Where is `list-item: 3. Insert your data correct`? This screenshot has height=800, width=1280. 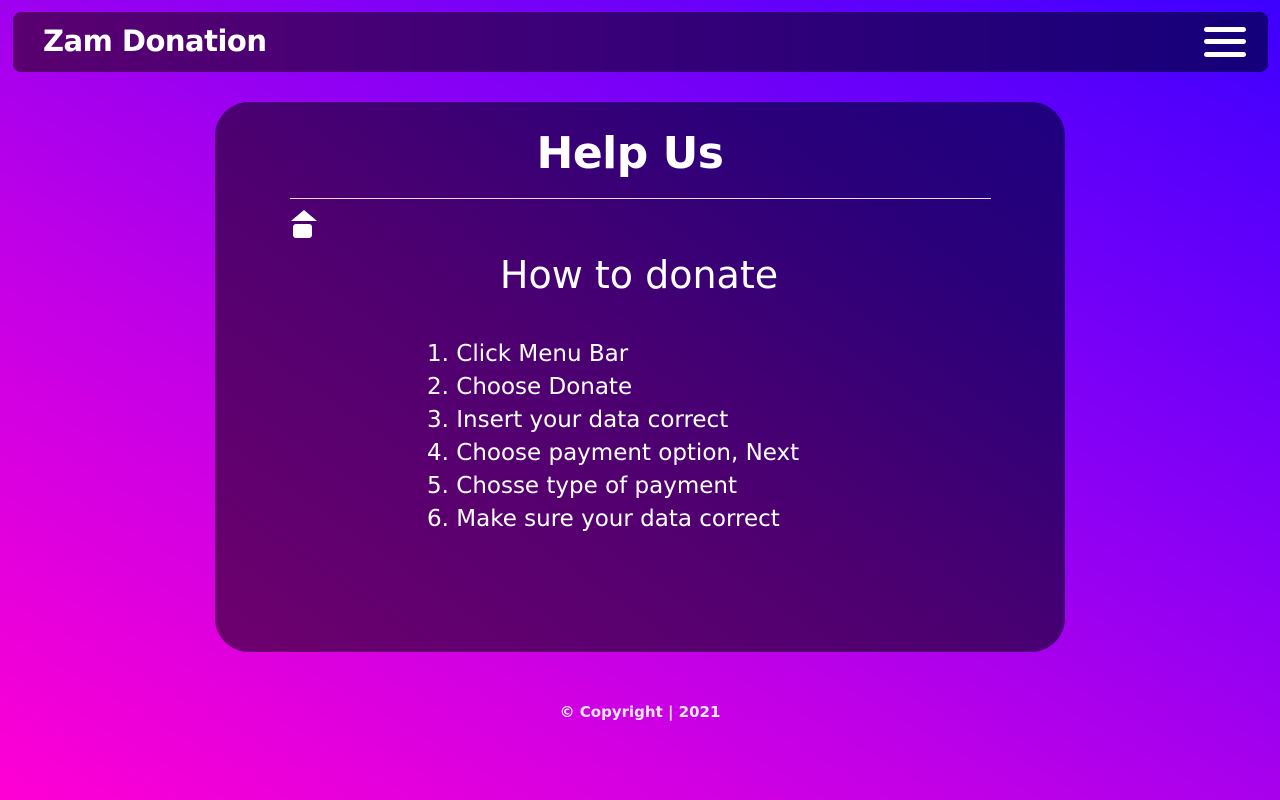 list-item: 3. Insert your data correct is located at coordinates (578, 420).